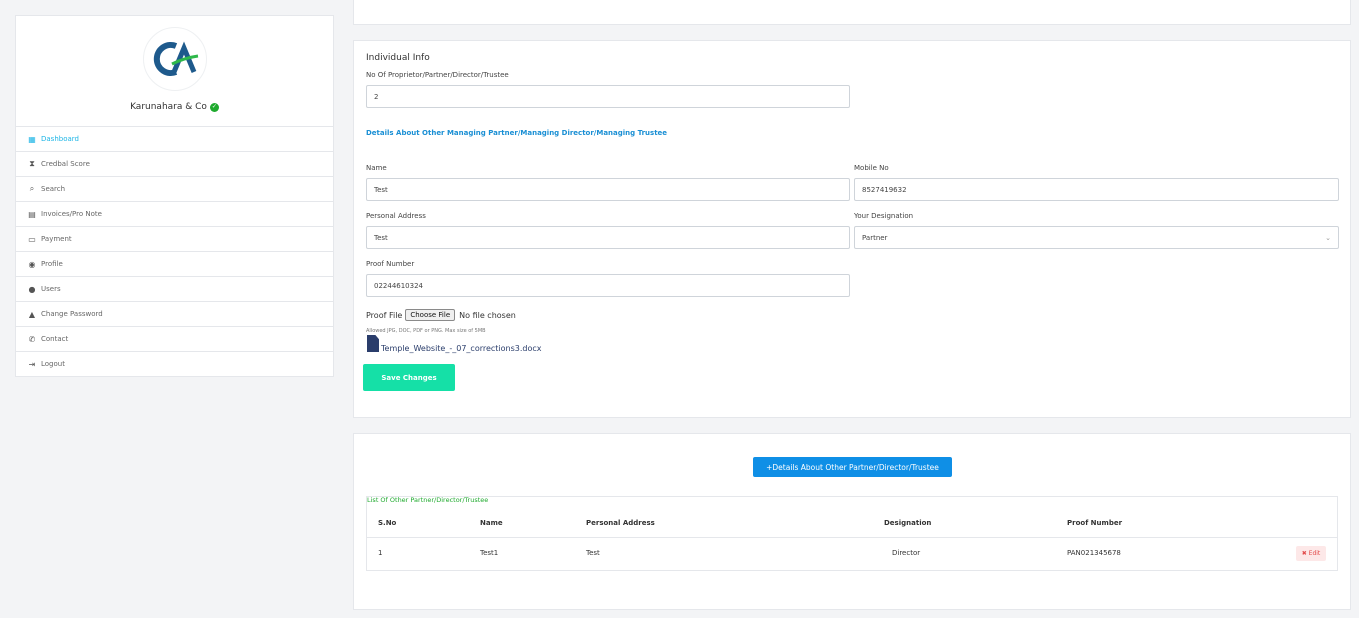  What do you see at coordinates (174, 264) in the screenshot?
I see `sidebar-item-profile: ◉ Profile` at bounding box center [174, 264].